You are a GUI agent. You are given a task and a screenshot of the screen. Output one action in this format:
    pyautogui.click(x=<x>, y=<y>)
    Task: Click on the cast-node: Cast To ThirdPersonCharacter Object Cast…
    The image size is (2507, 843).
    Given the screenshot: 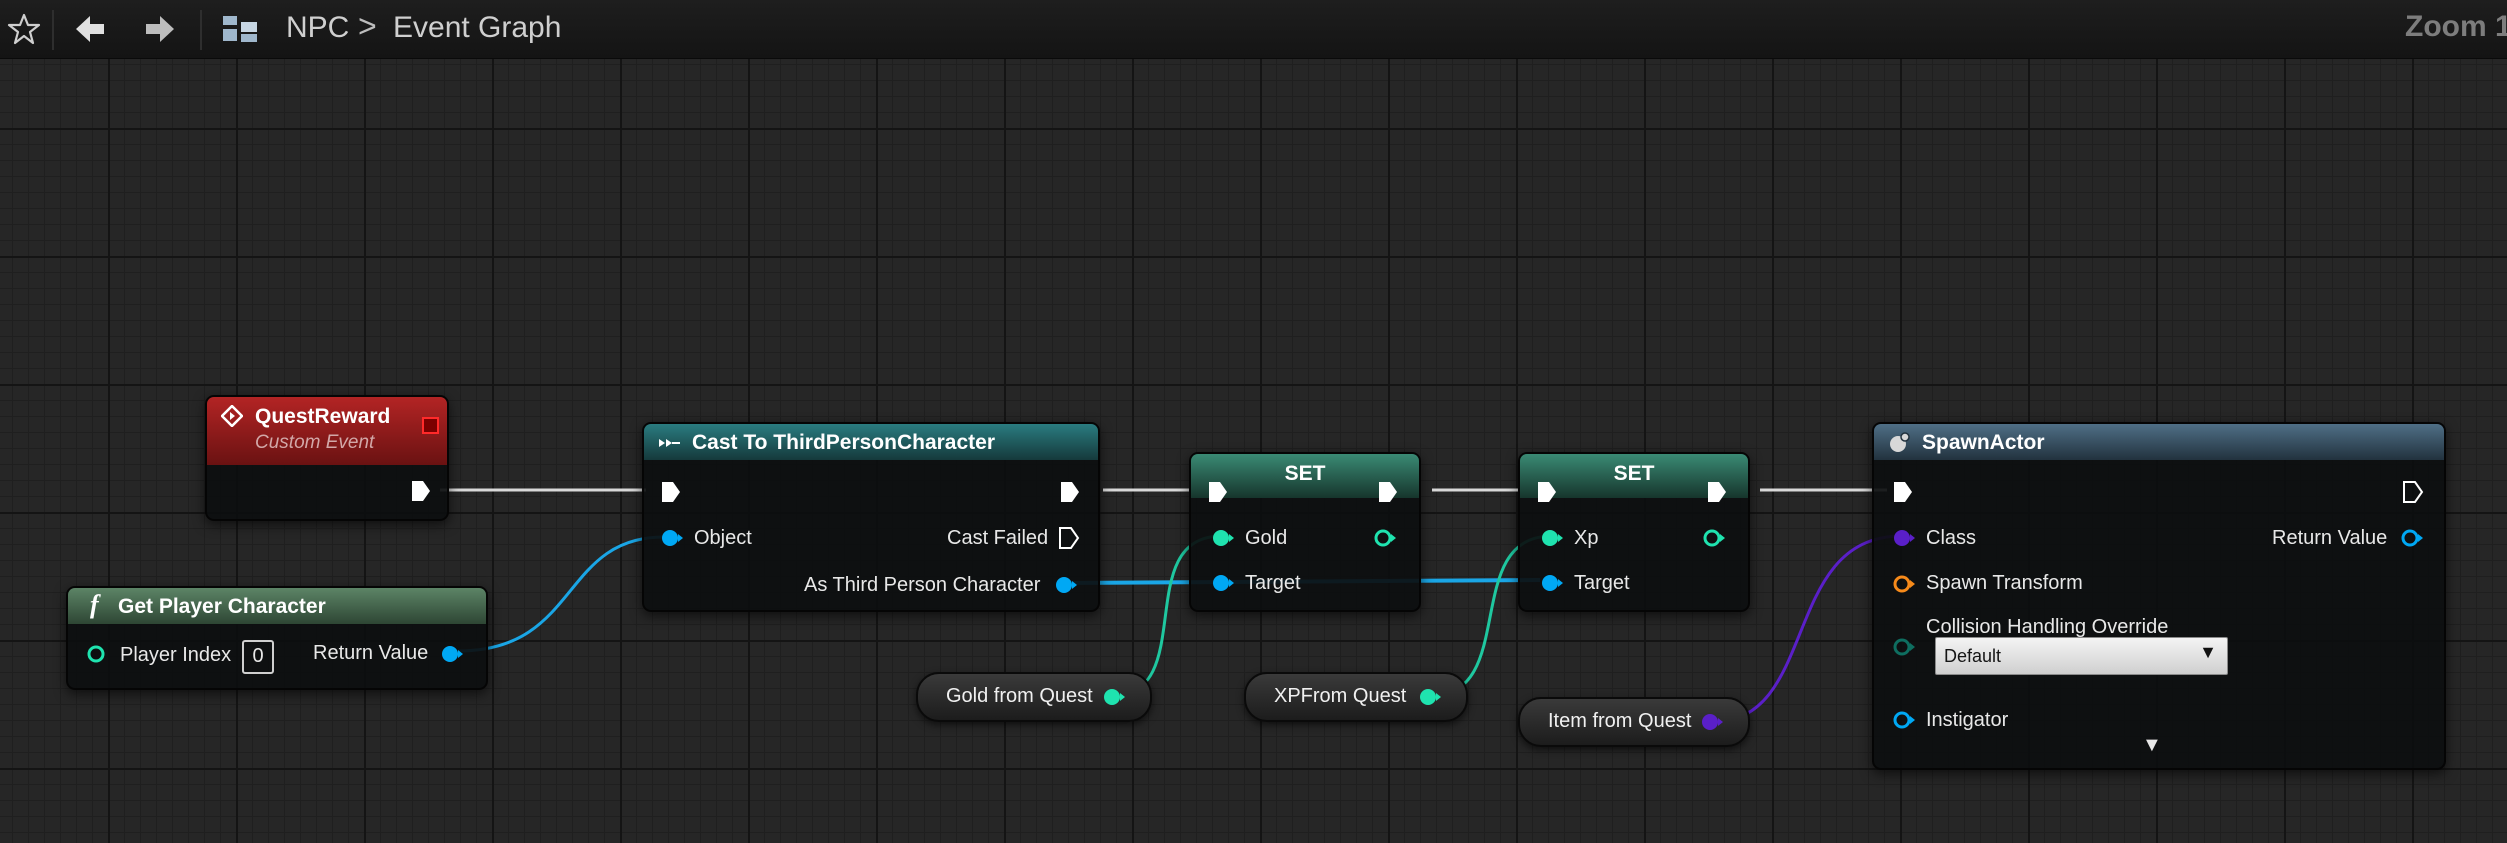 What is the action you would take?
    pyautogui.click(x=871, y=517)
    